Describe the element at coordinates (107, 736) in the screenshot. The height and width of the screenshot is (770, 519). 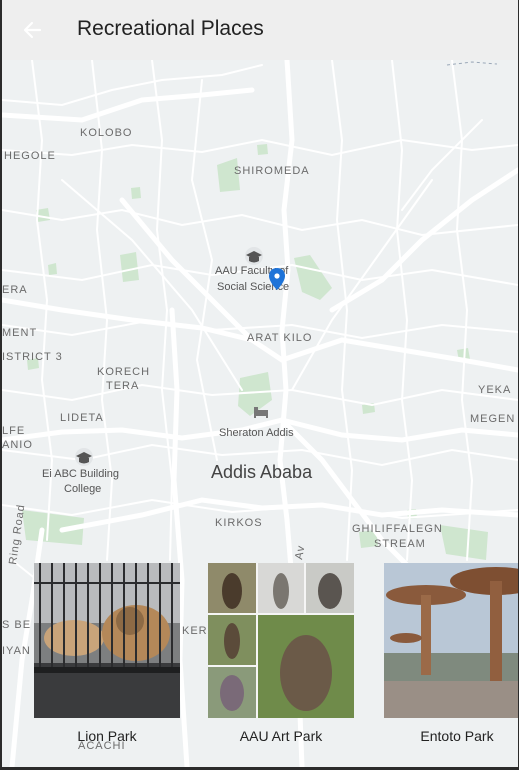
I see `place-name: Lion Park` at that location.